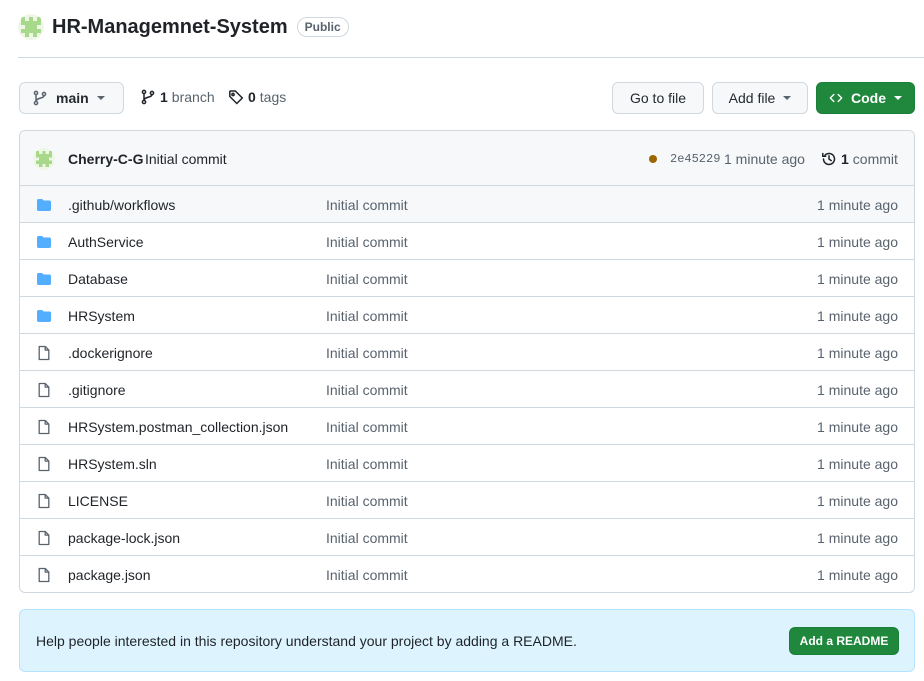  I want to click on repo-header: HR-Managemnet-System Public, so click(183, 27).